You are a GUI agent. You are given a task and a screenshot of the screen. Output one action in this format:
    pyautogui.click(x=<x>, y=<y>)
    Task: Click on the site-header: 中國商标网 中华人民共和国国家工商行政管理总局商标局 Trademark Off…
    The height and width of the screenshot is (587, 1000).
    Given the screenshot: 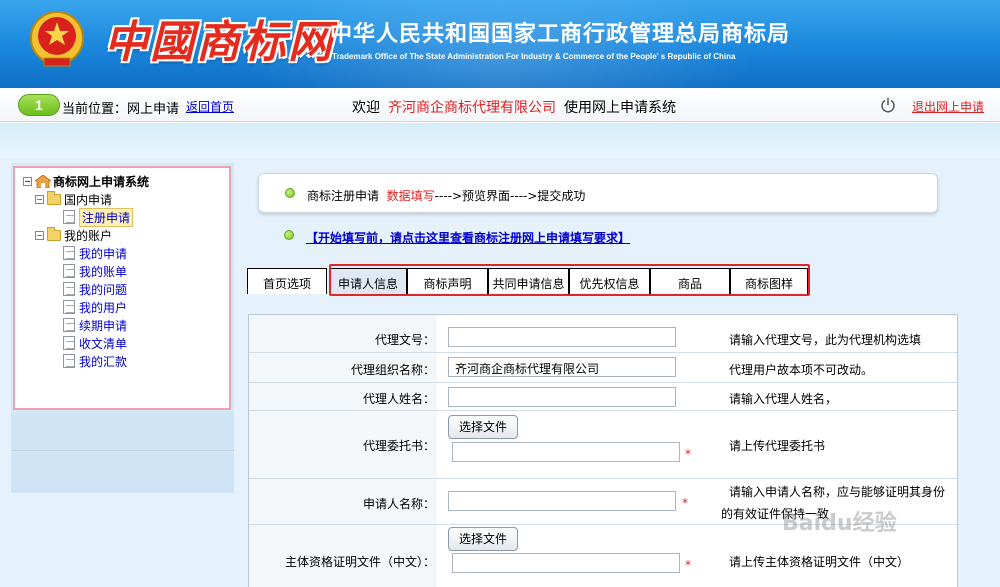 What is the action you would take?
    pyautogui.click(x=500, y=44)
    